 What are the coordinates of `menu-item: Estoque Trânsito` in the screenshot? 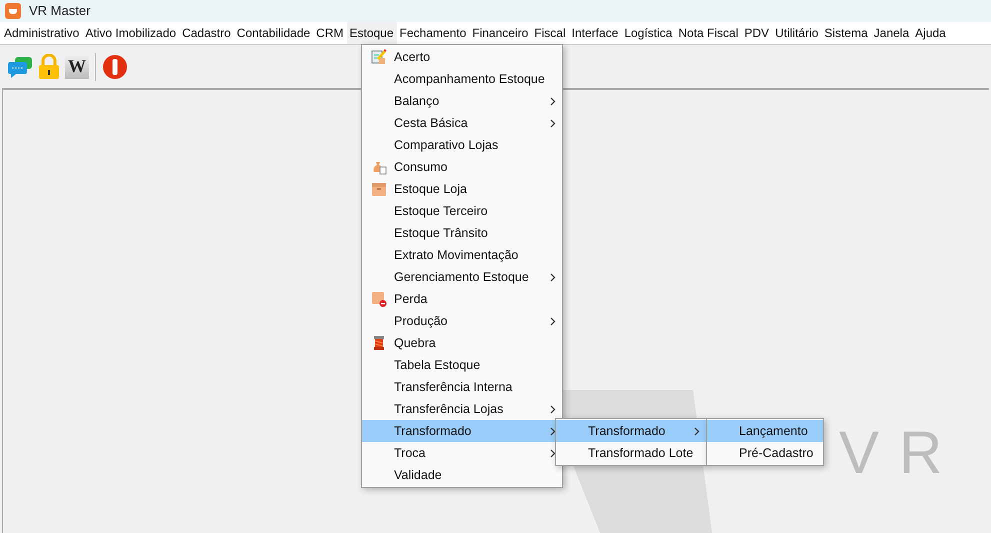 It's located at (462, 233).